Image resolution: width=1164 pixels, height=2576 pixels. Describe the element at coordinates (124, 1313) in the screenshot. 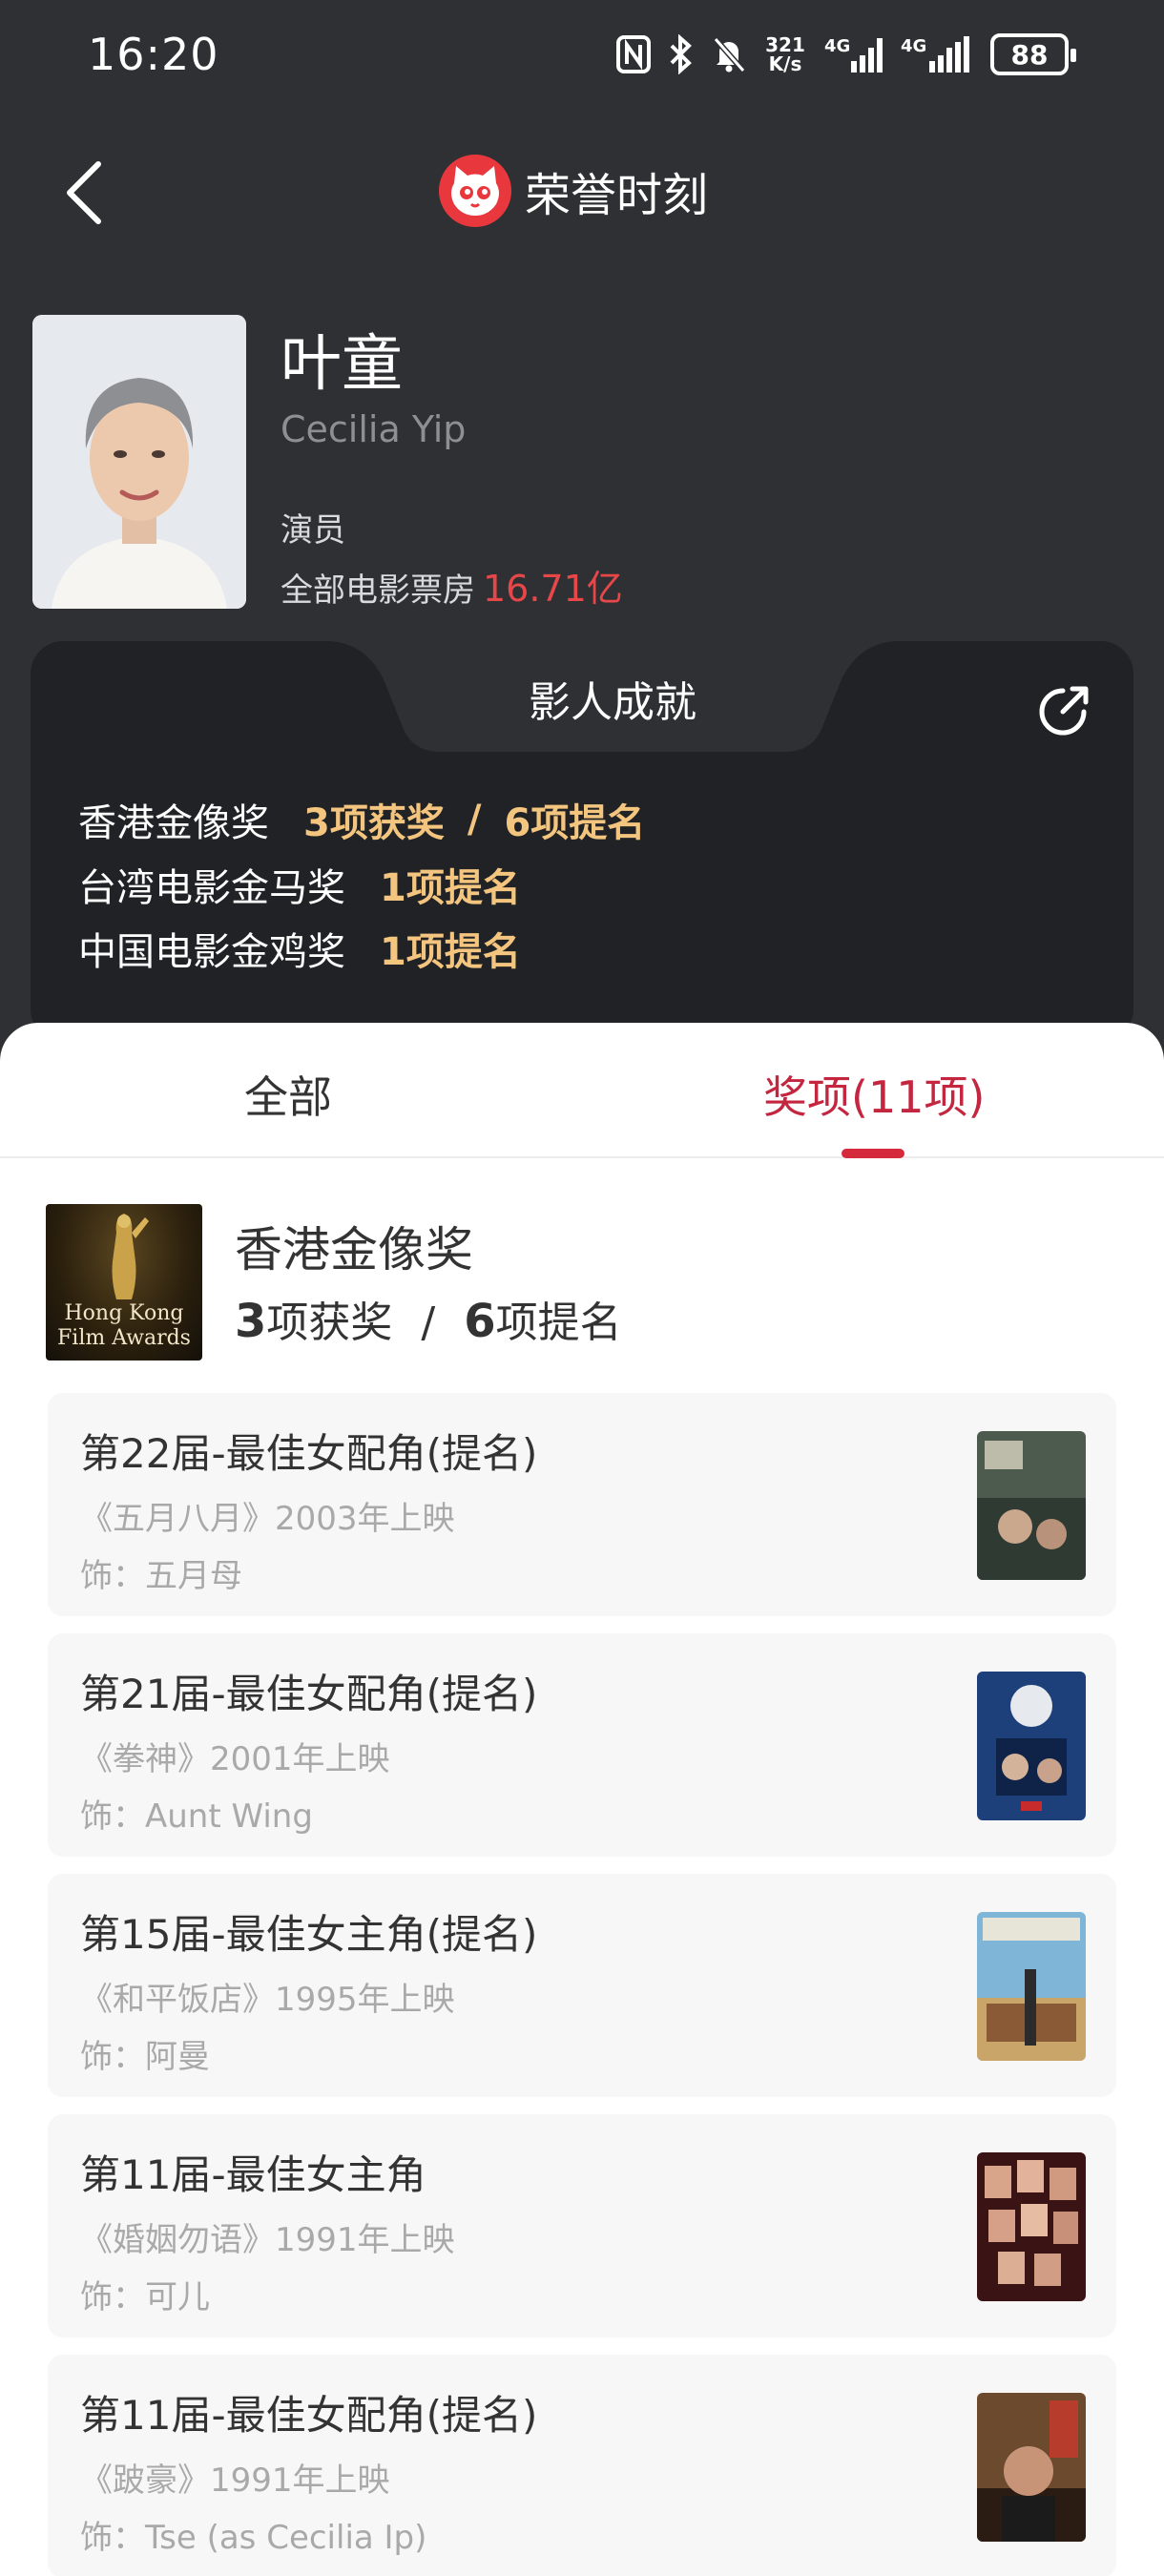

I see `hkfa-logo-line1: Hong Kong` at that location.